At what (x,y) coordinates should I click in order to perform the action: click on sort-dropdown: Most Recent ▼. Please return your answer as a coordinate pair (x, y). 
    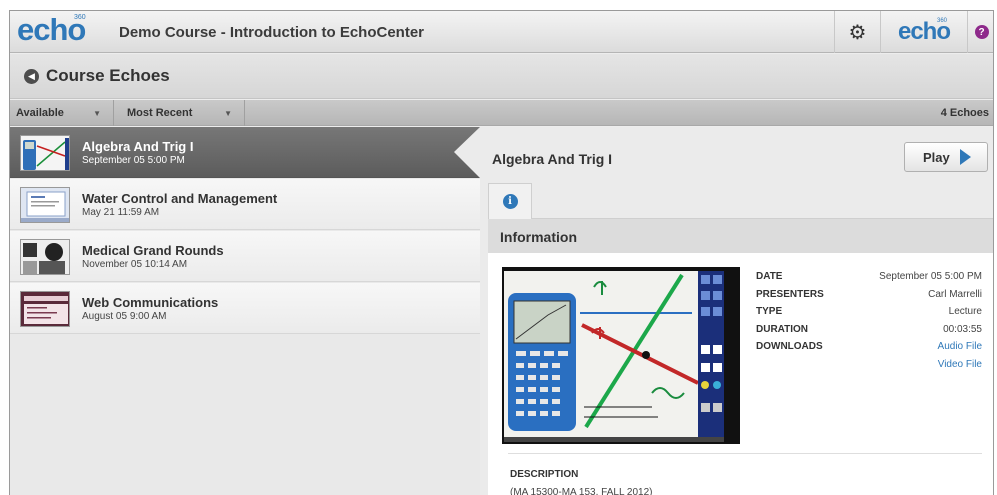
    Looking at the image, I should click on (180, 113).